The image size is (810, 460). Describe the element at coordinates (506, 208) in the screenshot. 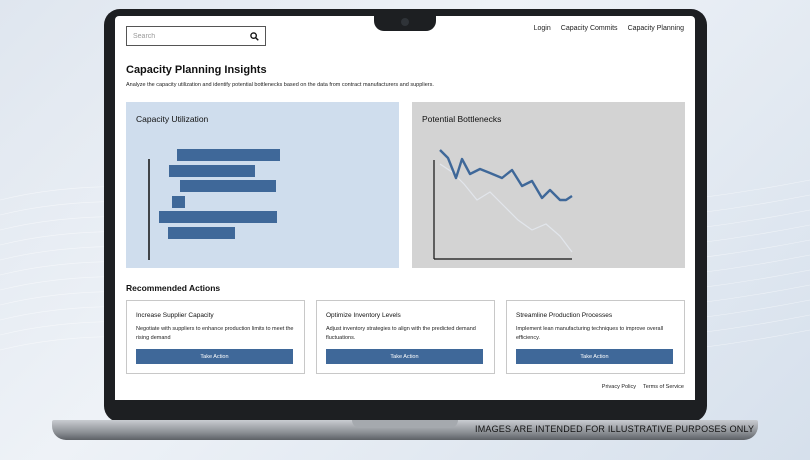

I see `secondary-trend-line` at that location.